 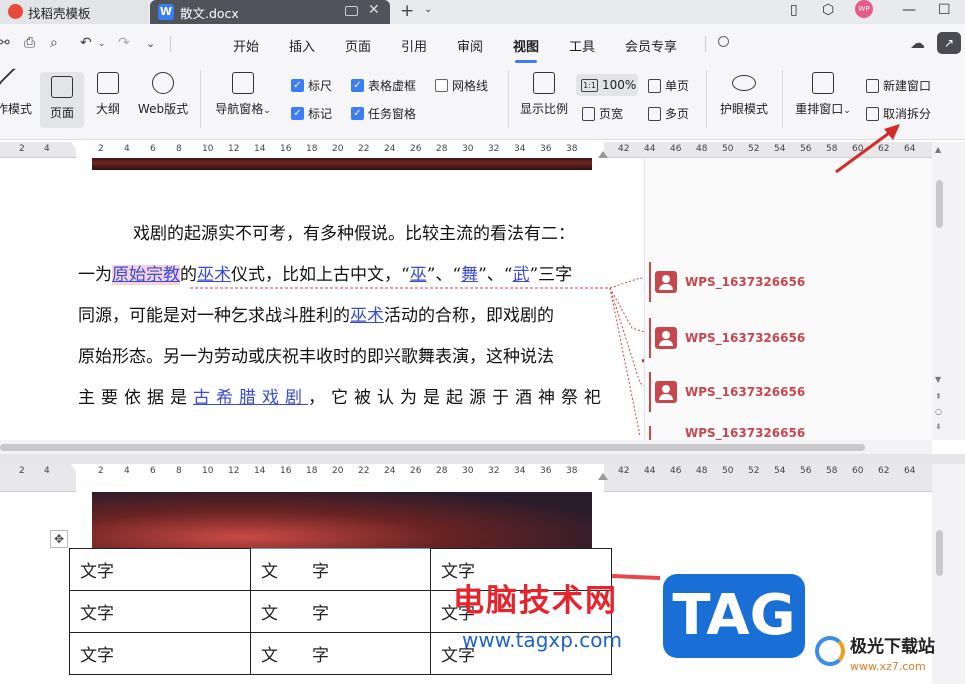 What do you see at coordinates (470, 45) in the screenshot?
I see `menu-review: 审阅` at bounding box center [470, 45].